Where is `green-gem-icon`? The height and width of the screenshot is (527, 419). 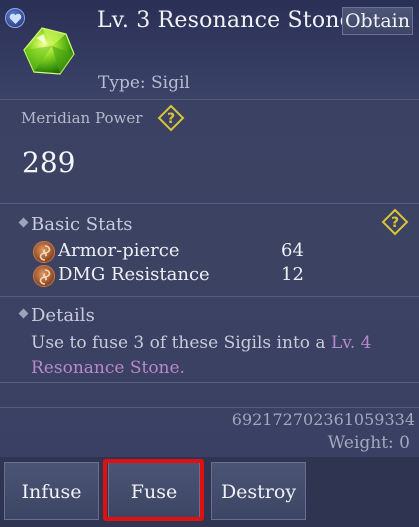 green-gem-icon is located at coordinates (49, 51).